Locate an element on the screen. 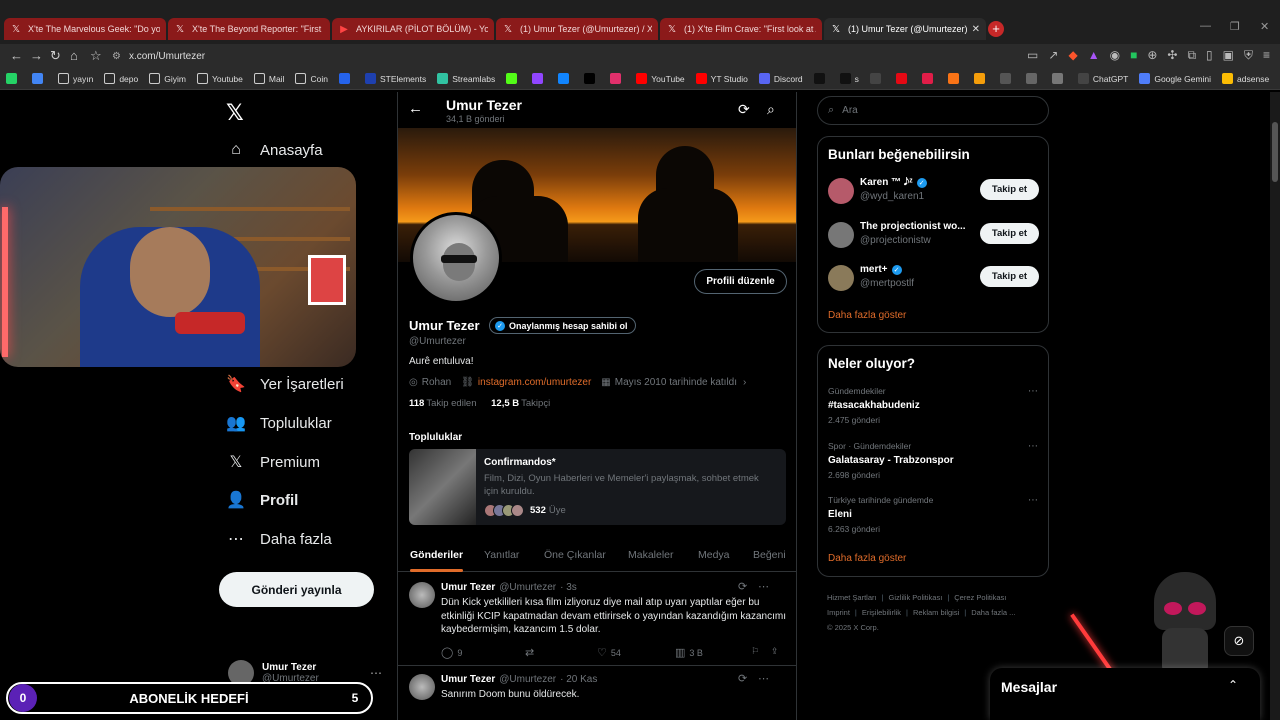 The height and width of the screenshot is (720, 1280). footer-link: Reklam bilgisi is located at coordinates (936, 612).